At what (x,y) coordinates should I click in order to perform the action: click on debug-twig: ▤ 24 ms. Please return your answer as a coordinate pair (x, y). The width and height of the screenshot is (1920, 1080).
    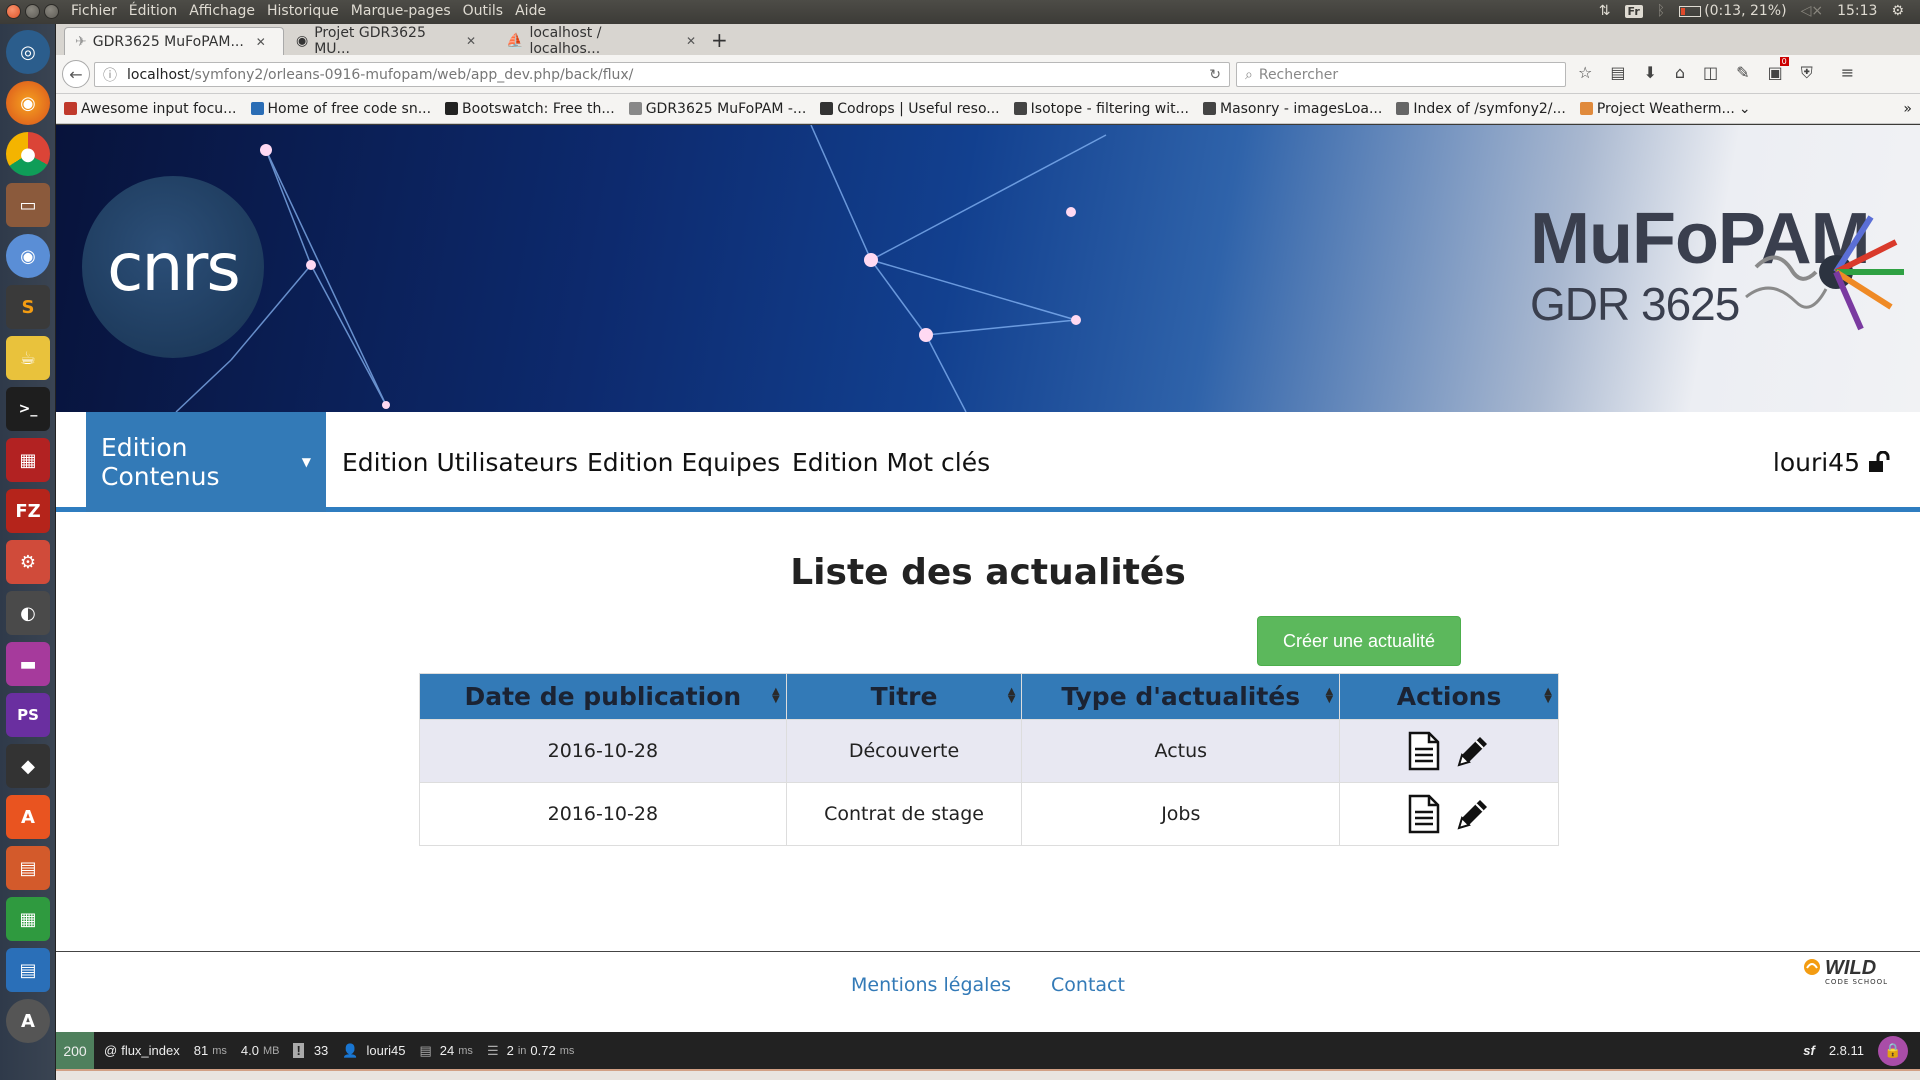
    Looking at the image, I should click on (446, 1051).